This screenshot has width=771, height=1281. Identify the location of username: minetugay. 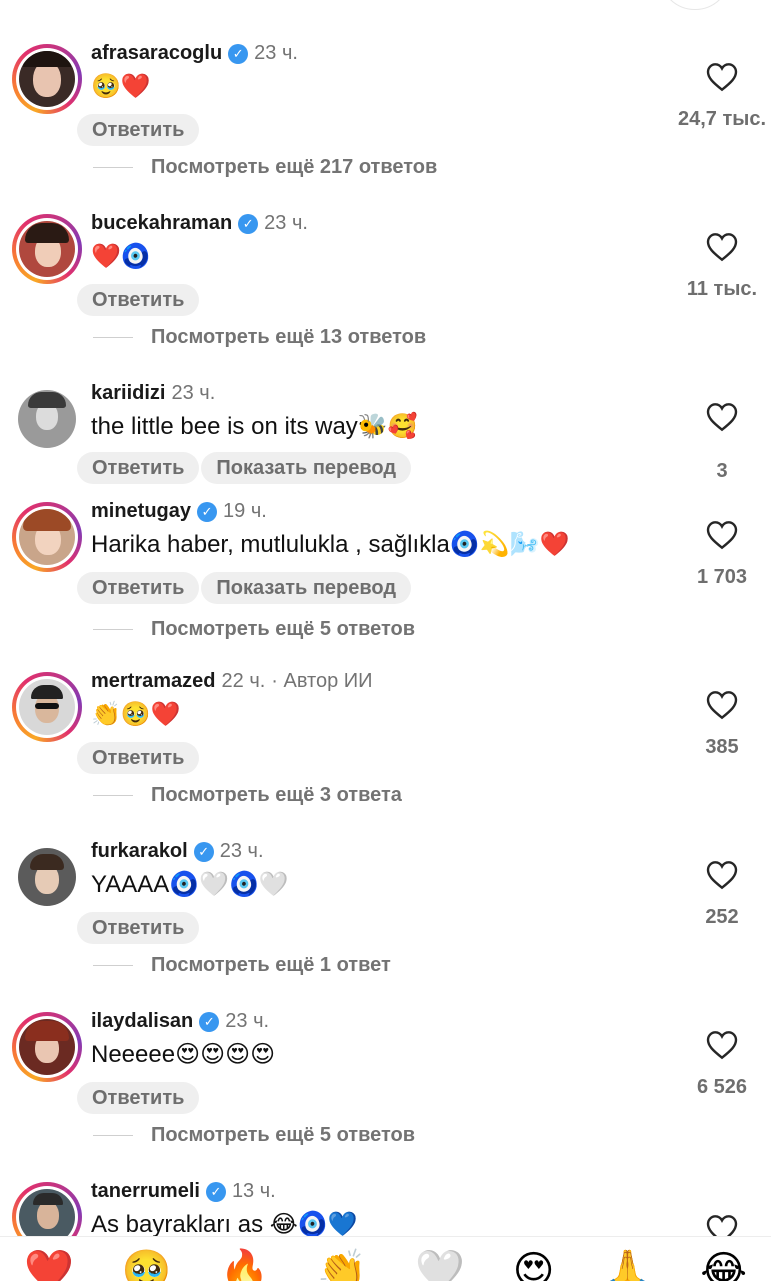
(141, 511).